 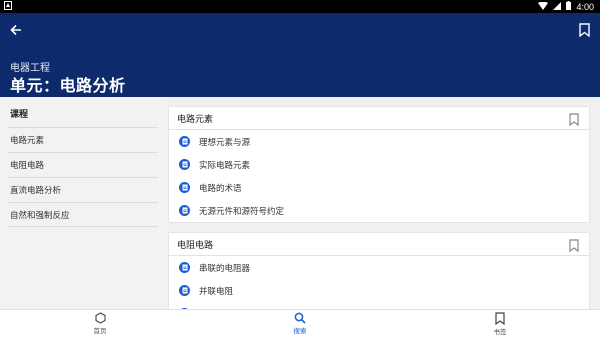 What do you see at coordinates (83, 214) in the screenshot?
I see `sidebar-item-natural-forced-response: 自然和强制反应` at bounding box center [83, 214].